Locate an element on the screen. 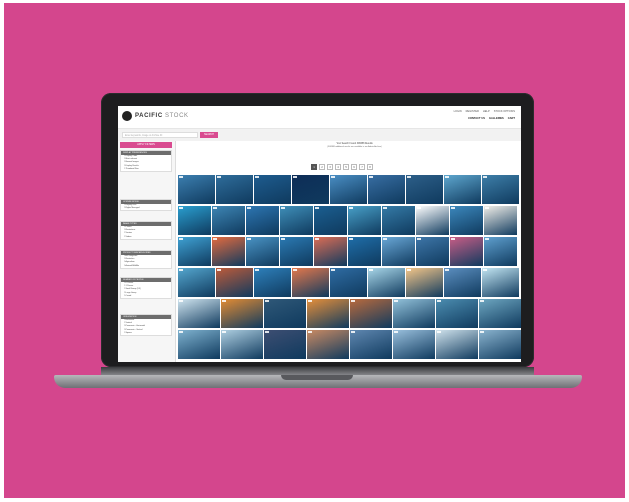  help-link: HELP is located at coordinates (486, 111).